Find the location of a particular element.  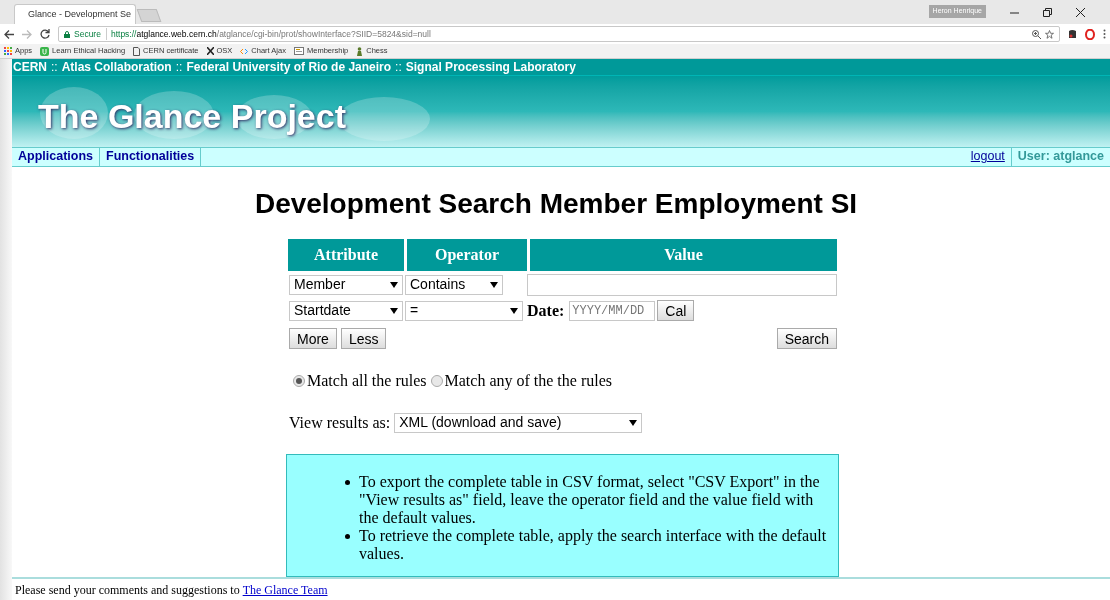

grid-icon is located at coordinates (8, 51).